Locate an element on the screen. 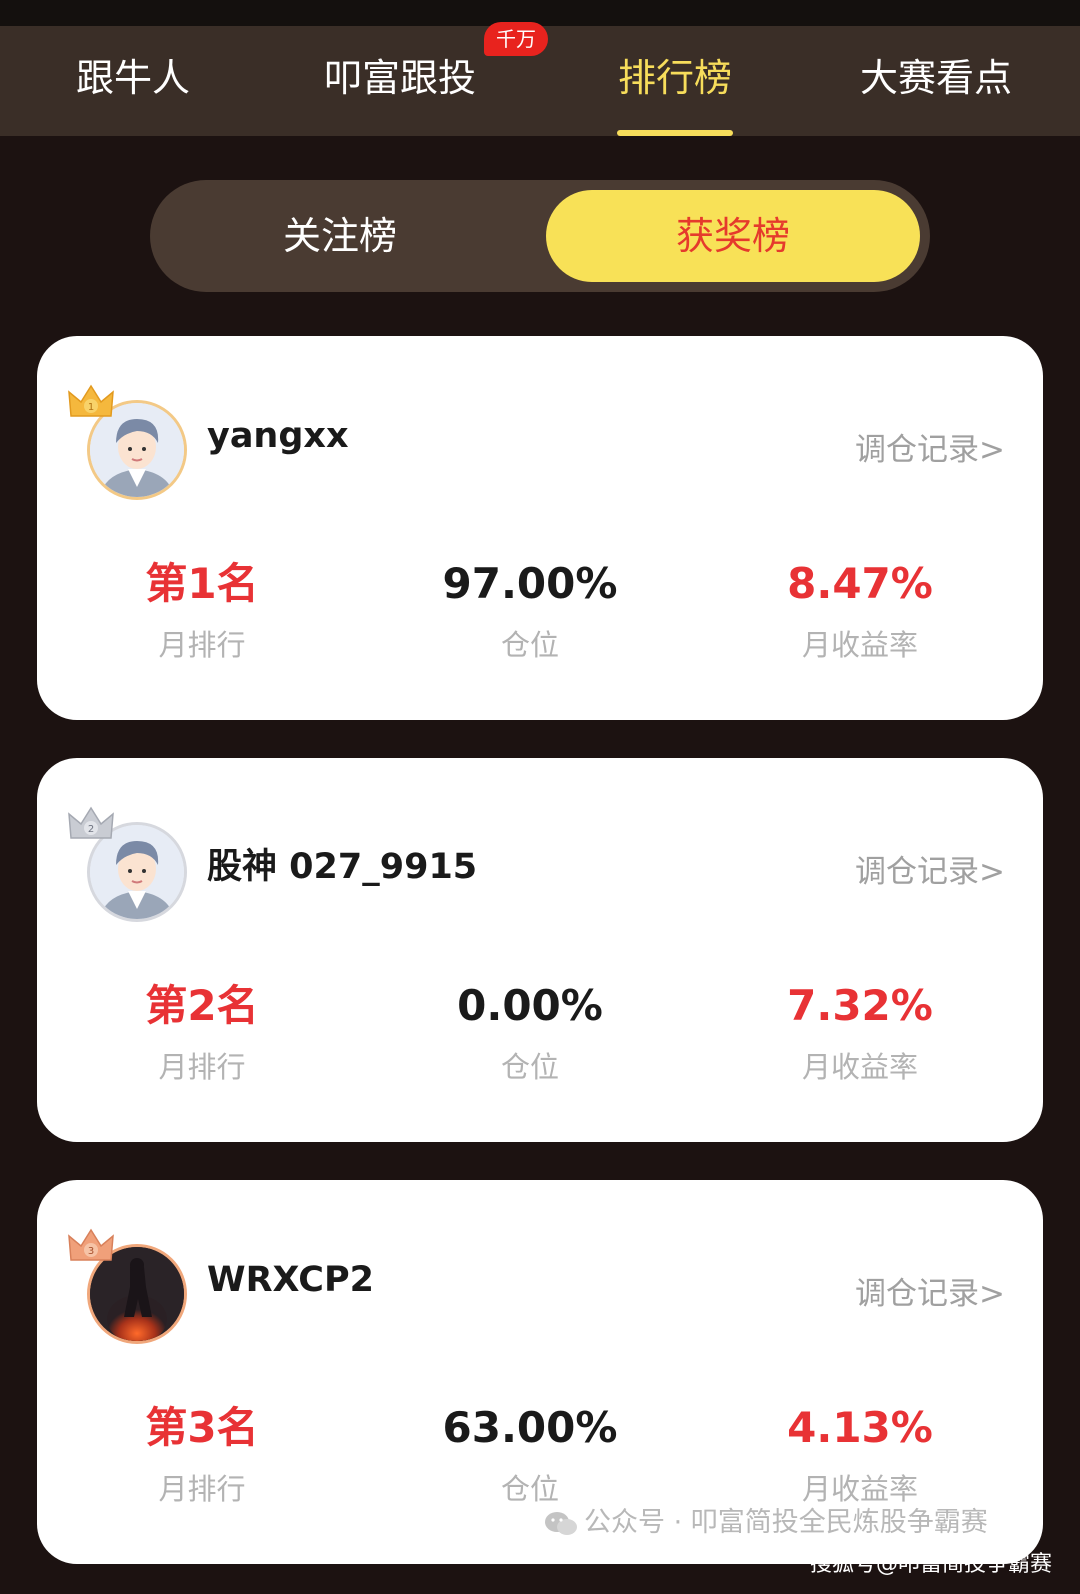  sohu-watermark: 搜狐号@叩富简投争霸赛 is located at coordinates (931, 1564).